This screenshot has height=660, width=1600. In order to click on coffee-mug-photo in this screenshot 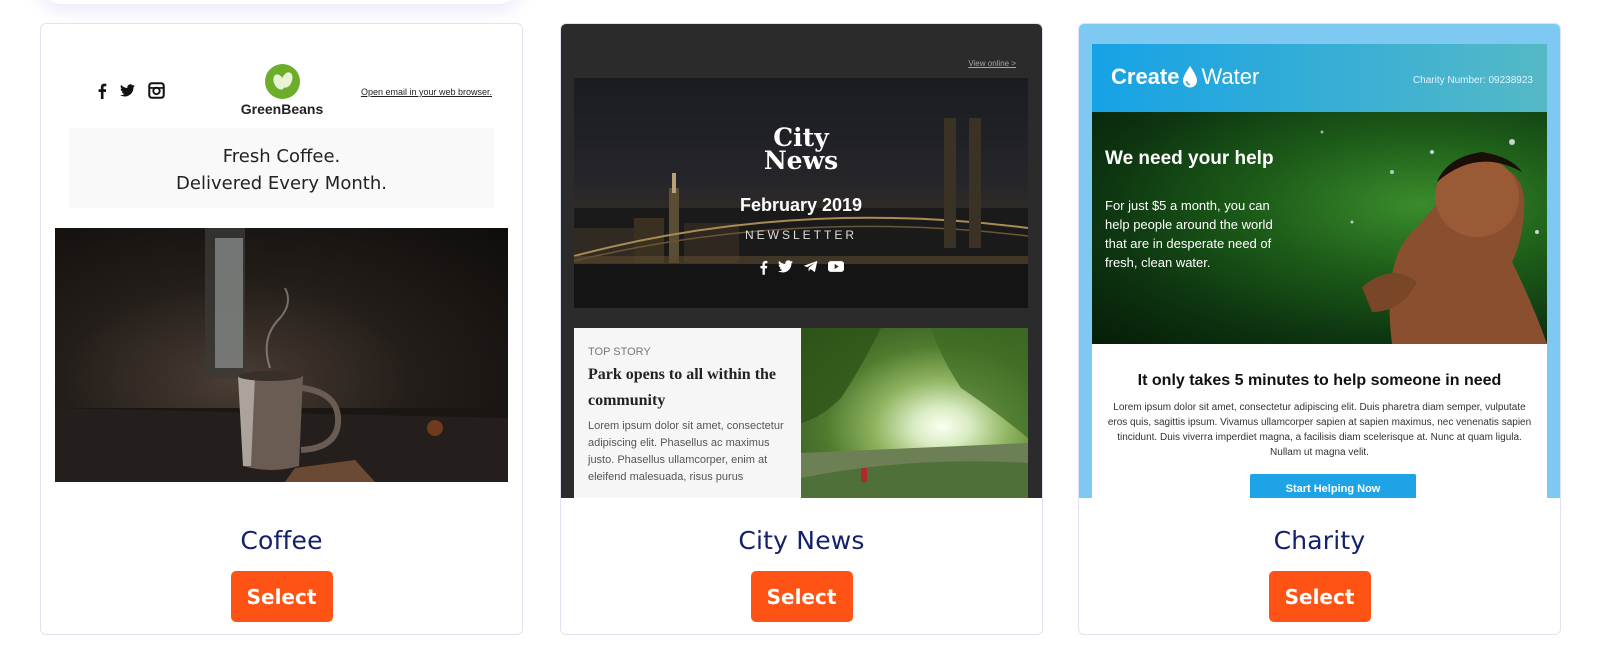, I will do `click(281, 355)`.